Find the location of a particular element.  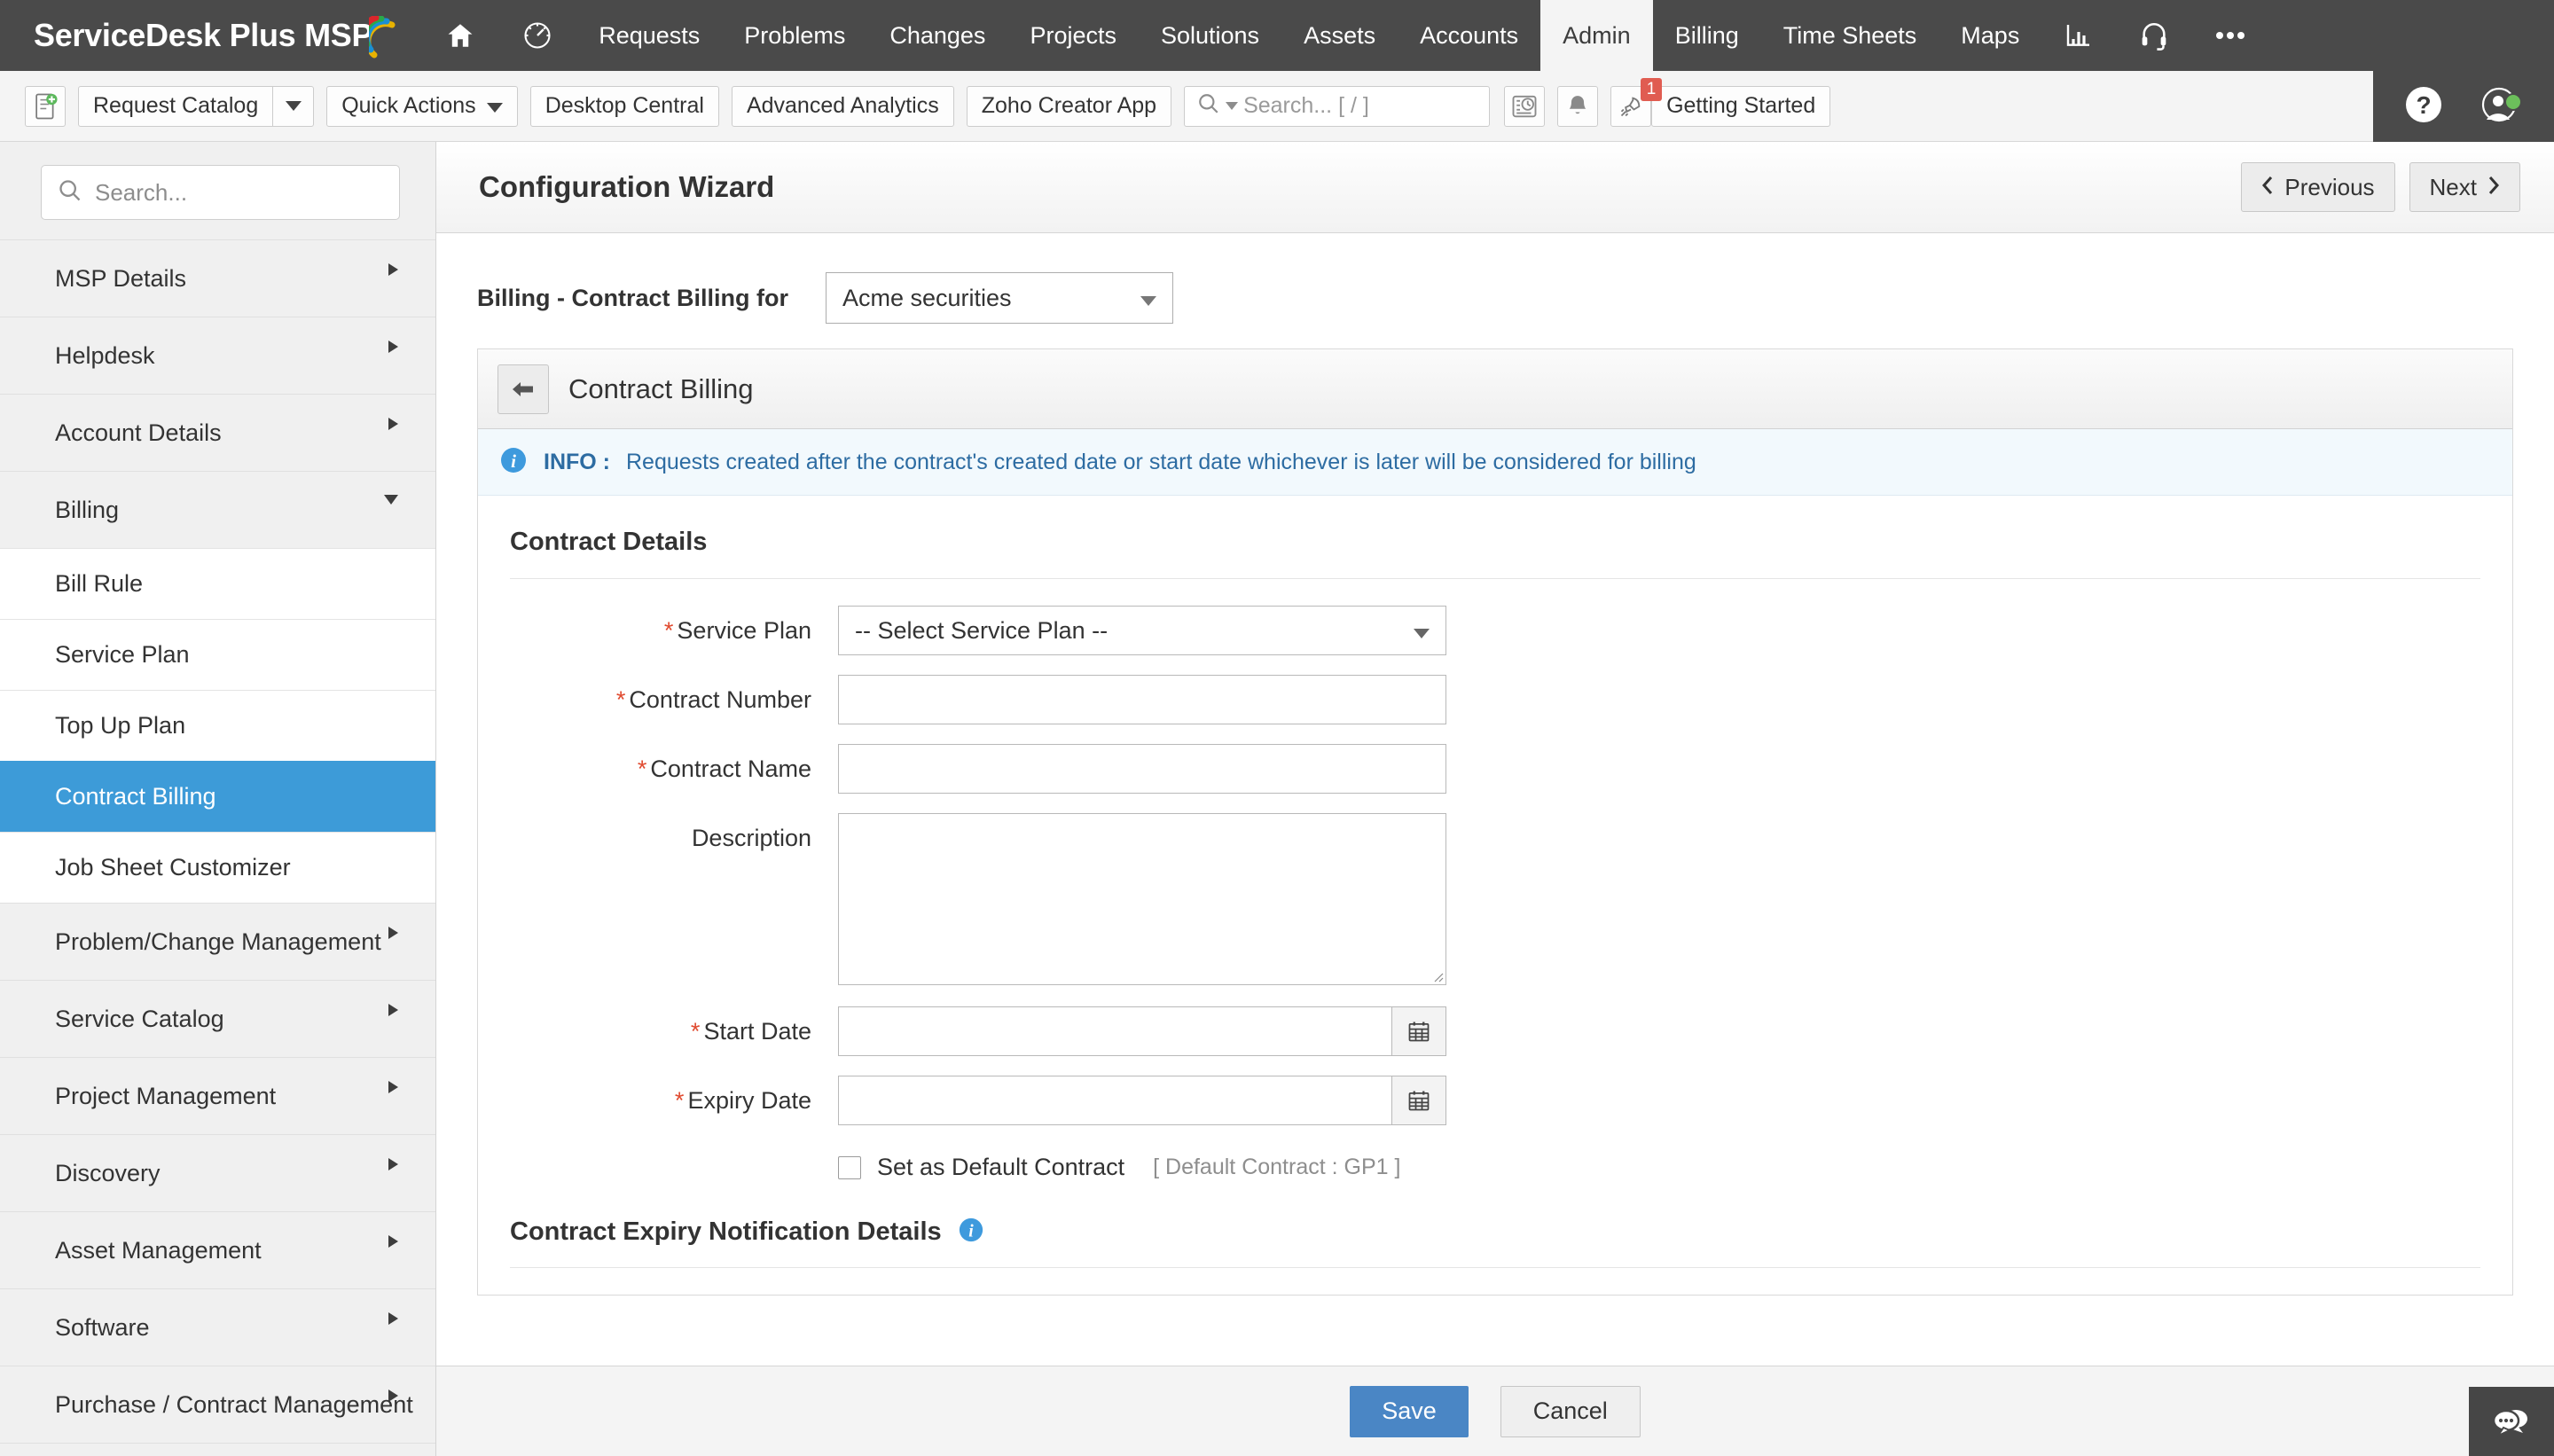

home-icon is located at coordinates (460, 35).